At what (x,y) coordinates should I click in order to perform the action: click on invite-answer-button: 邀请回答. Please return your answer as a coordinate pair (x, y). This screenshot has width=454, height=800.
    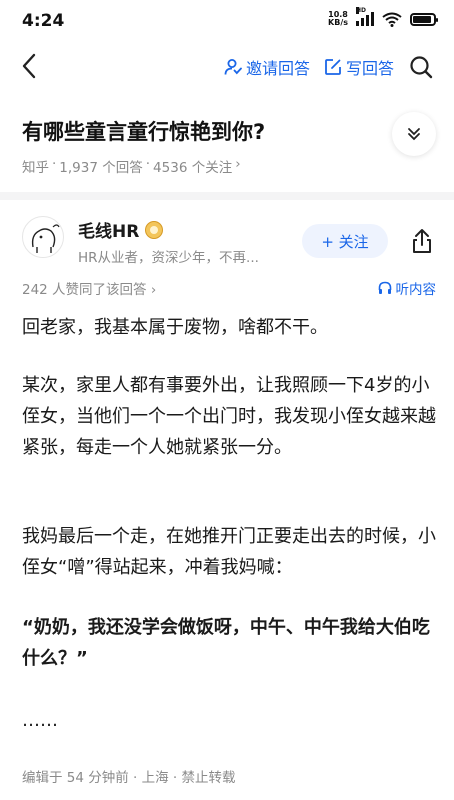
    Looking at the image, I should click on (267, 67).